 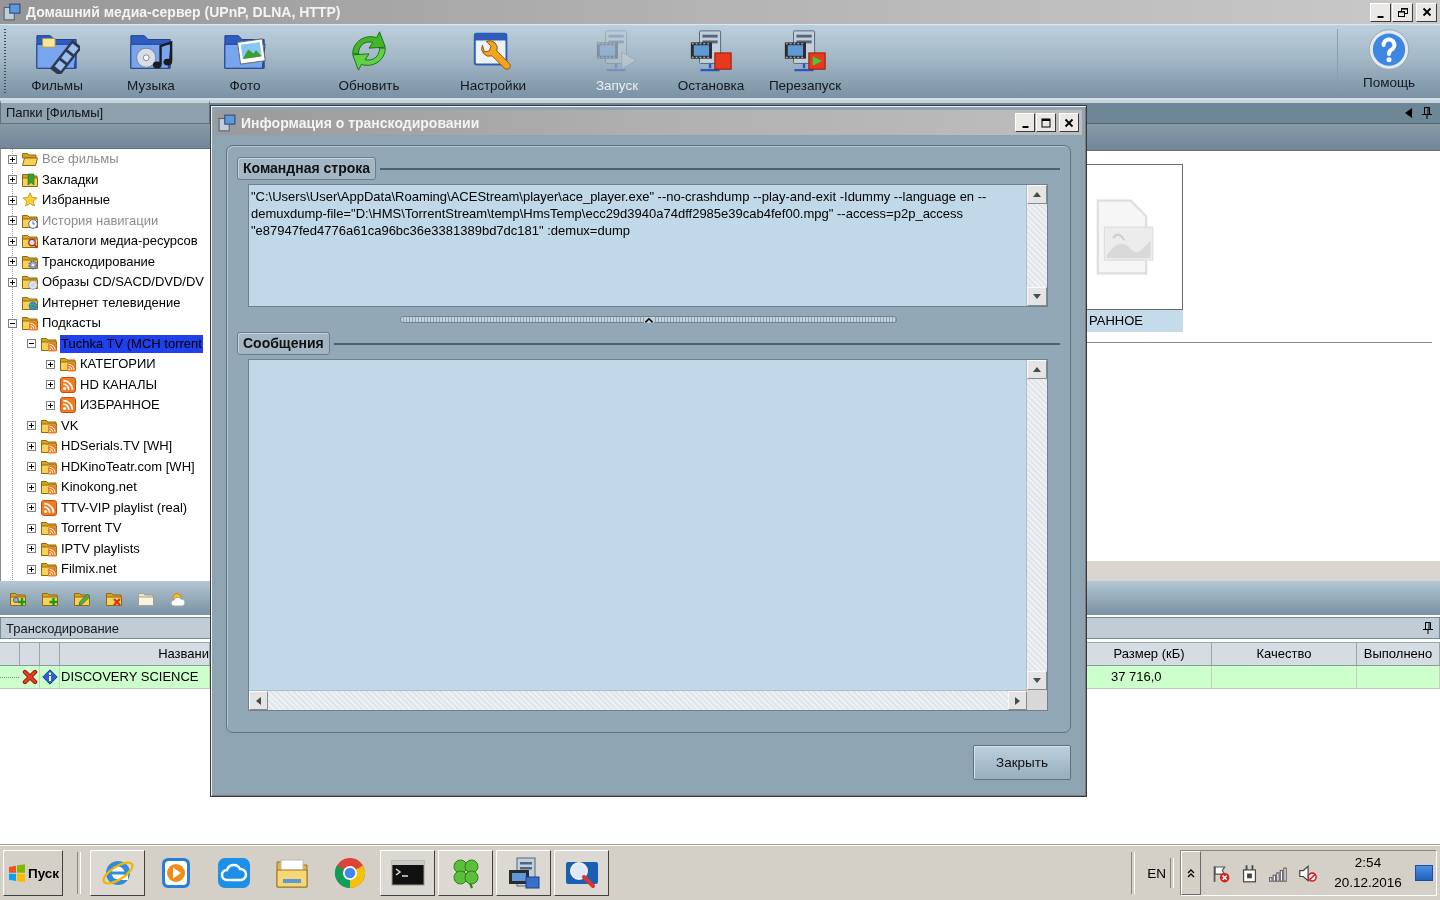 What do you see at coordinates (68, 384) in the screenshot?
I see `rss-icon` at bounding box center [68, 384].